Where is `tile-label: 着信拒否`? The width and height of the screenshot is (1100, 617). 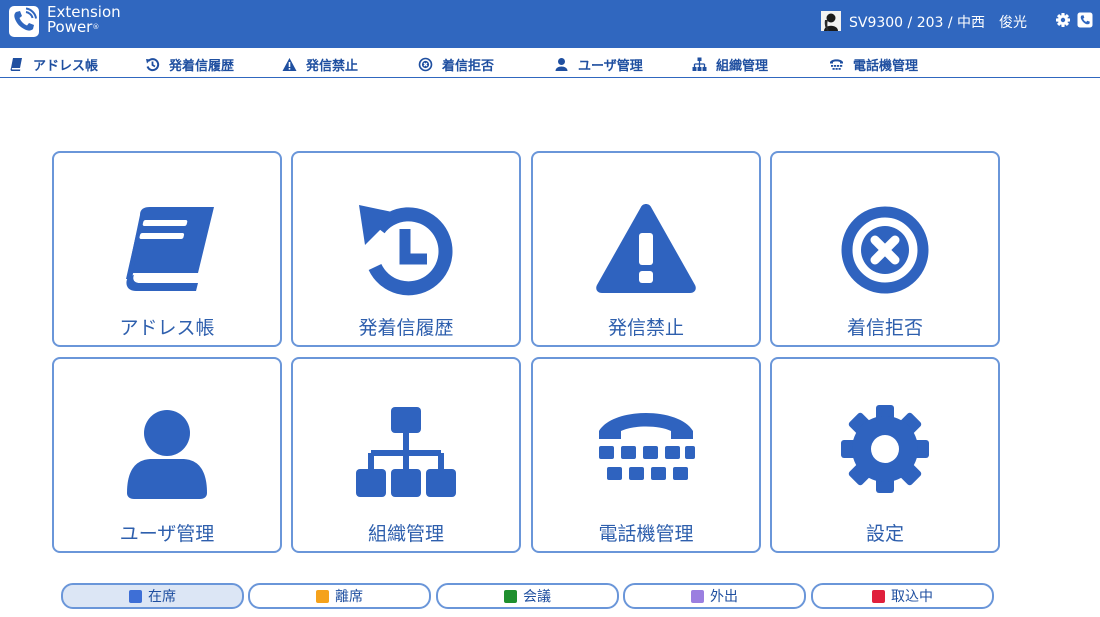
tile-label: 着信拒否 is located at coordinates (884, 328).